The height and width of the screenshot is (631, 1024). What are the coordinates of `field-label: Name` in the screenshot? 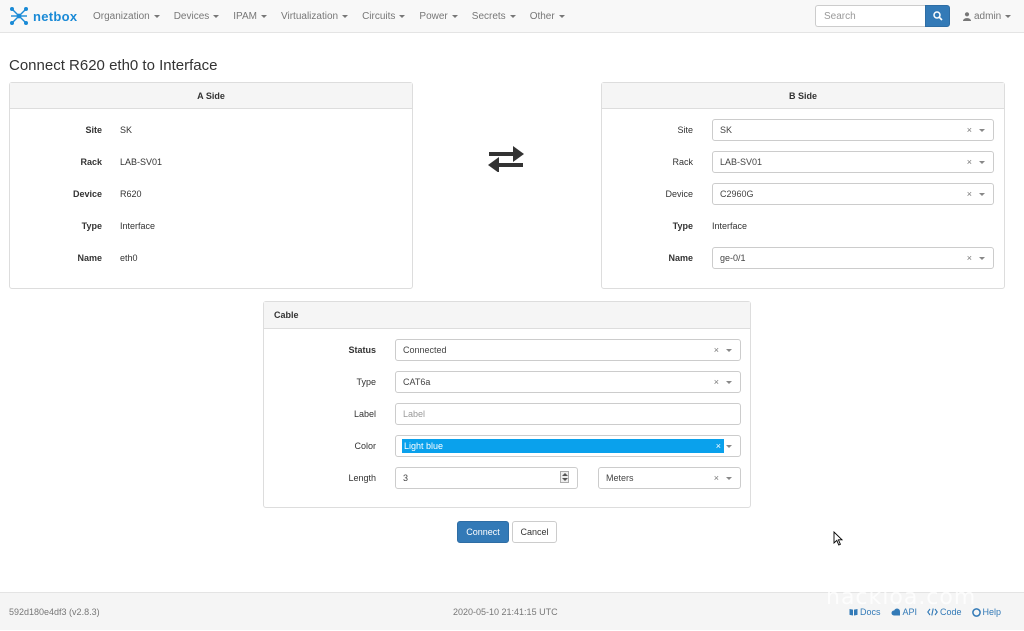 It's located at (89, 258).